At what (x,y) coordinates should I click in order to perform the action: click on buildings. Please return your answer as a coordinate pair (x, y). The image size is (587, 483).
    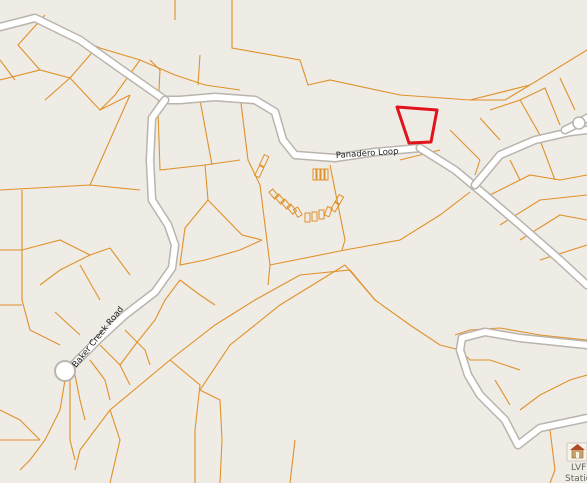
    Looking at the image, I should click on (299, 188).